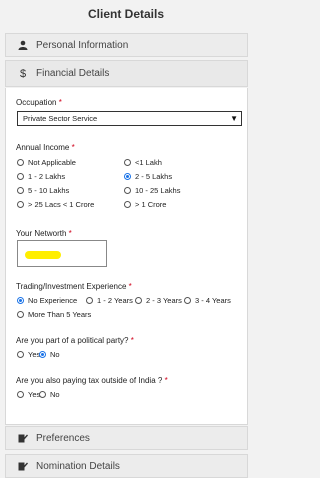  I want to click on income-radio-gt-1-crore: > 1 Crore, so click(145, 204).